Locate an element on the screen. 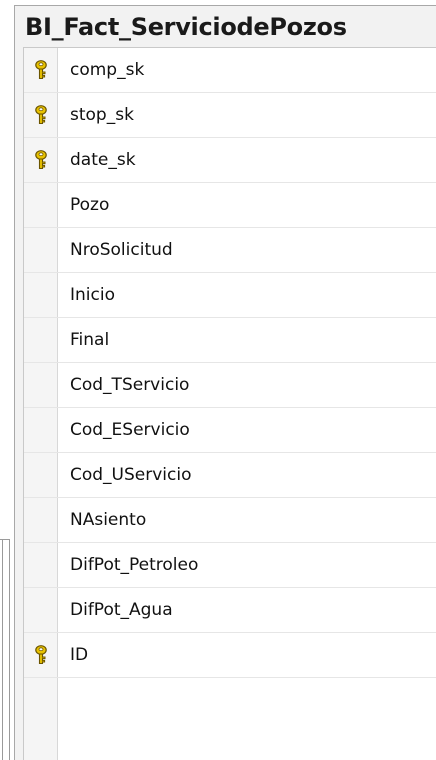 The height and width of the screenshot is (760, 436). empty-selector-area is located at coordinates (41, 719).